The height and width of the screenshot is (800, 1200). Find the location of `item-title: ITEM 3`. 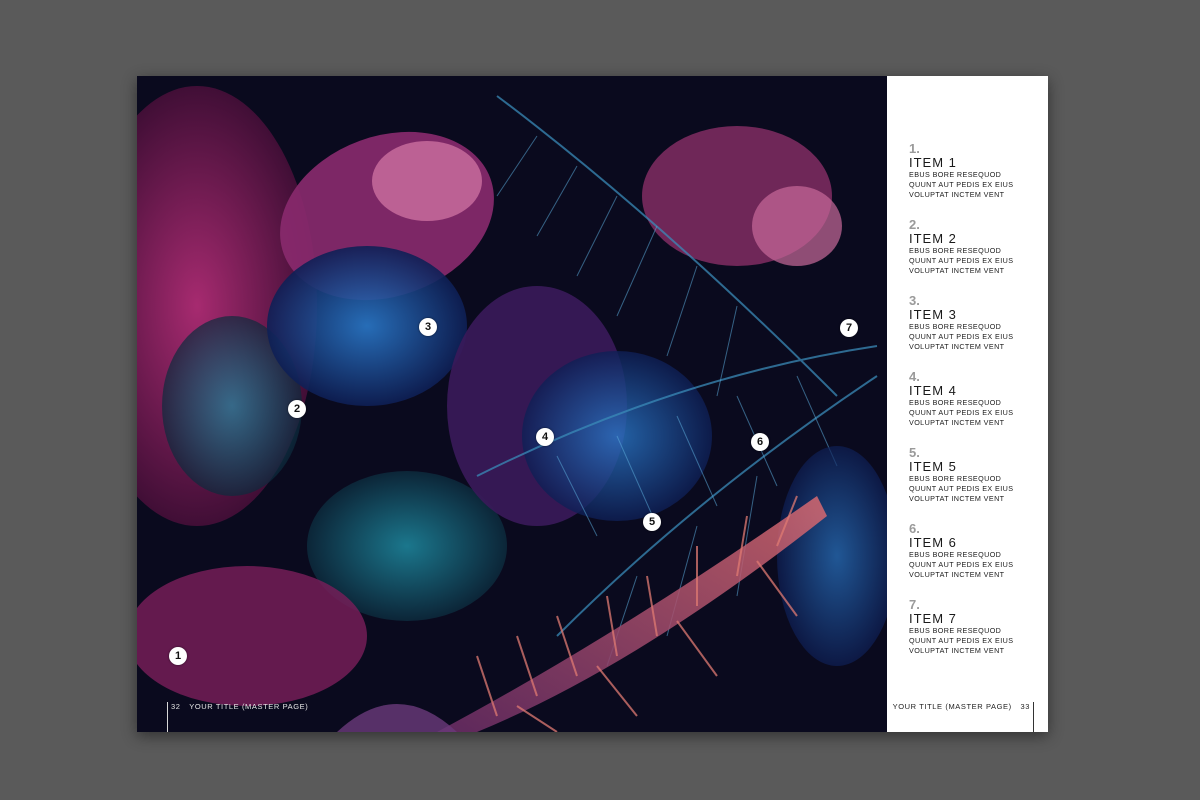

item-title: ITEM 3 is located at coordinates (933, 314).